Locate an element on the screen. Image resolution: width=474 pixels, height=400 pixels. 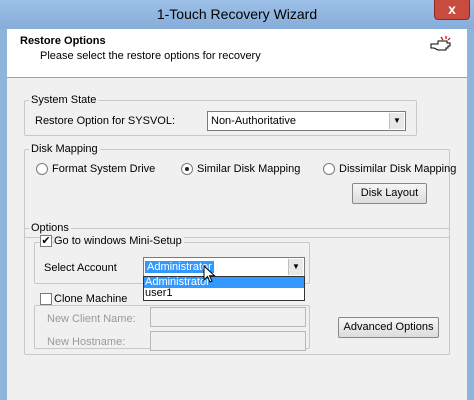
hand-pointer-icon is located at coordinates (440, 43).